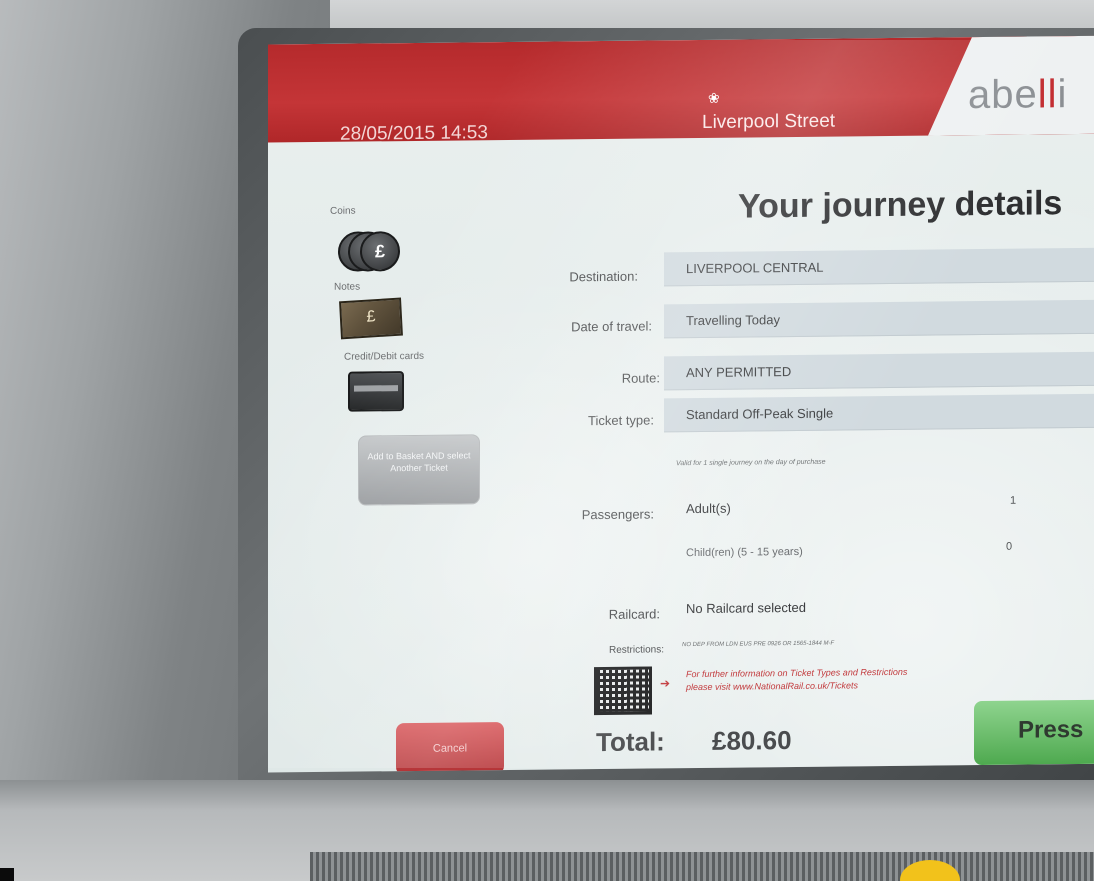 Image resolution: width=1094 pixels, height=881 pixels. I want to click on coins-icon: £, so click(373, 253).